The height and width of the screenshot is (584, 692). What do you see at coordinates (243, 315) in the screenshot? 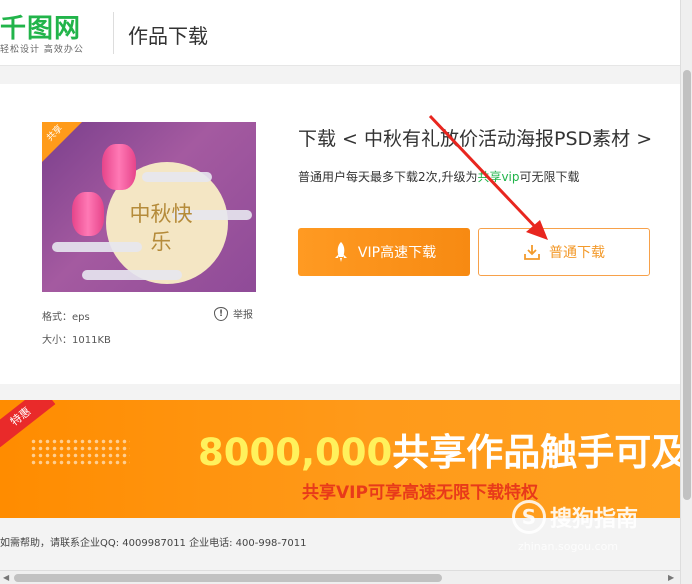
I see `report-label: 举报` at bounding box center [243, 315].